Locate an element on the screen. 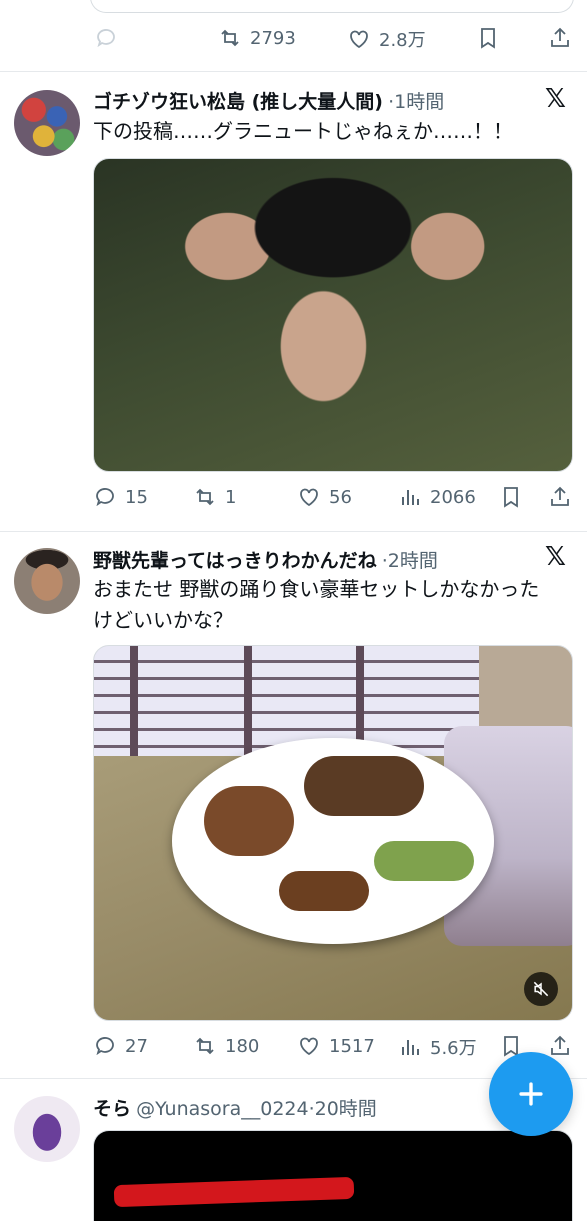 The image size is (587, 1221). author-name: ゴチゾウ狂い松島 (推し大量人間) is located at coordinates (238, 102).